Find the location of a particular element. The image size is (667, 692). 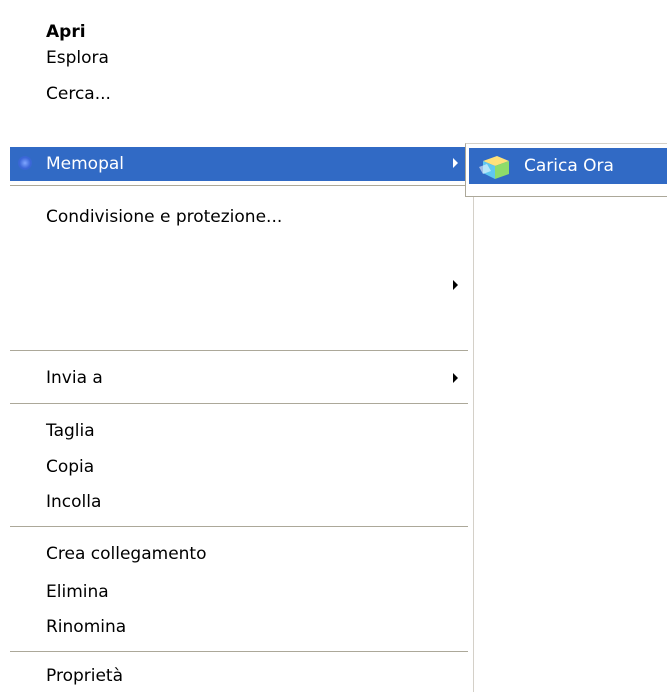

menu-item-send-to: Invia a is located at coordinates (239, 378).